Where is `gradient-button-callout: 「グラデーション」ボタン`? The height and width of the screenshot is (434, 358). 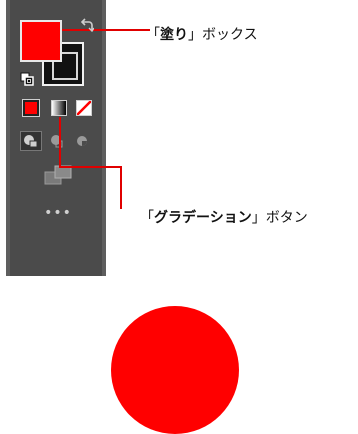
gradient-button-callout: 「グラデーション」ボタン is located at coordinates (224, 218).